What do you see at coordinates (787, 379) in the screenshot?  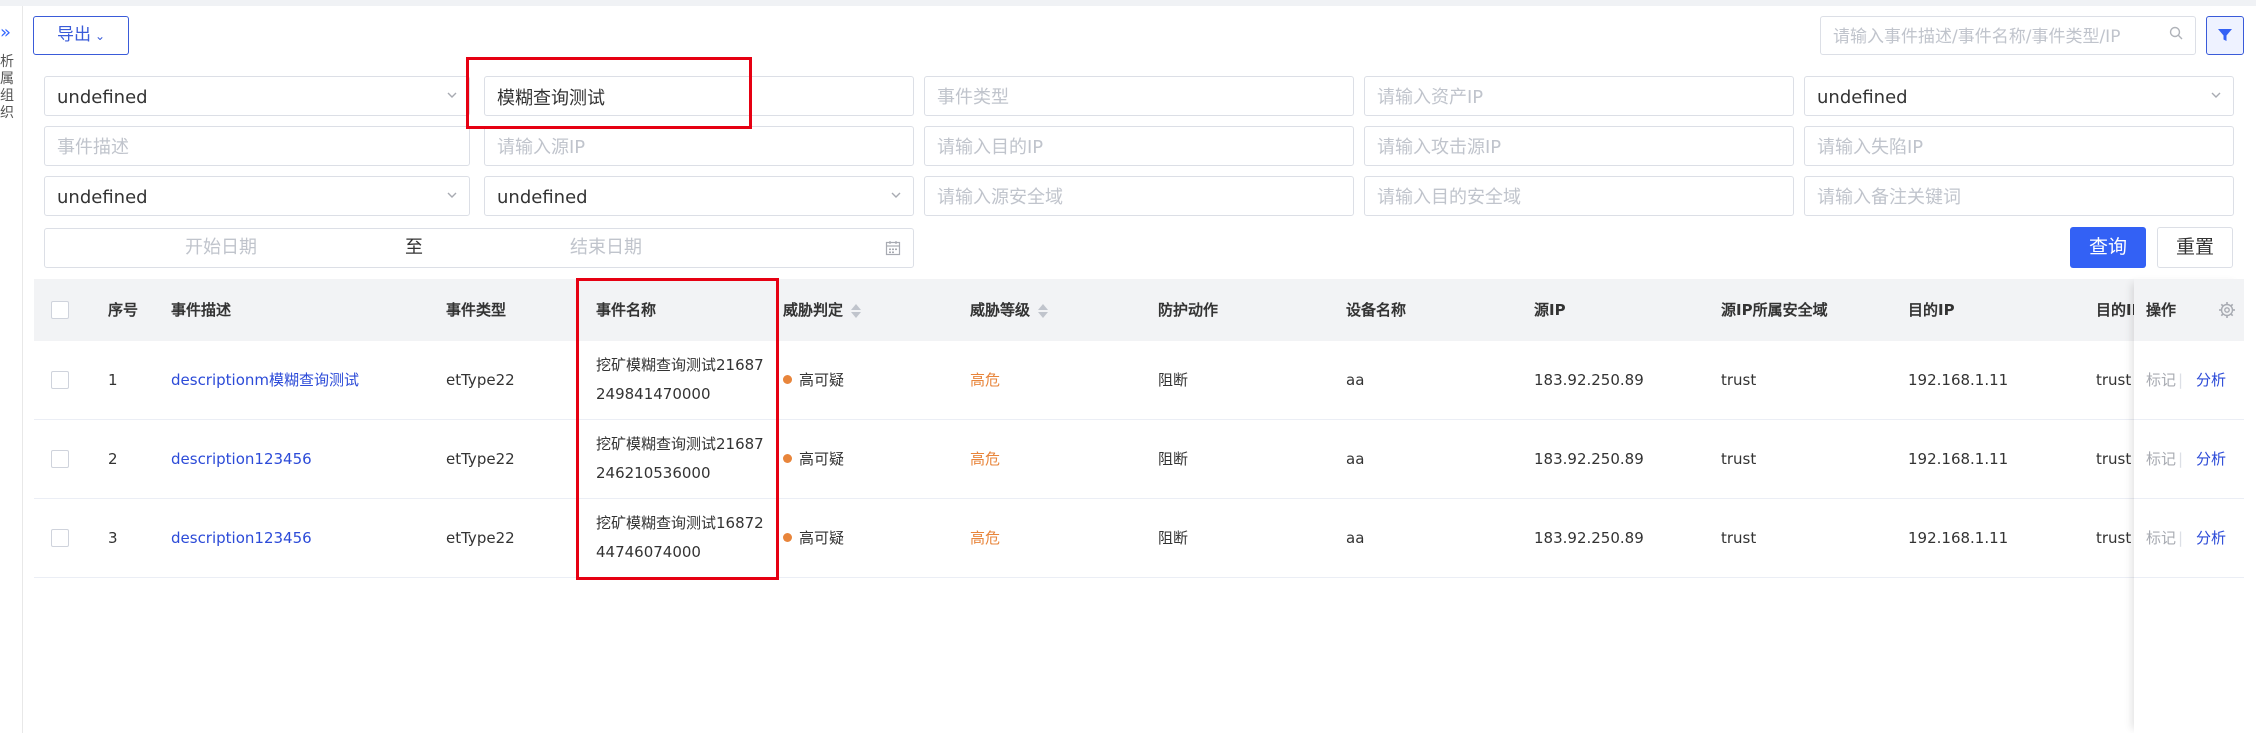 I see `status-dot` at bounding box center [787, 379].